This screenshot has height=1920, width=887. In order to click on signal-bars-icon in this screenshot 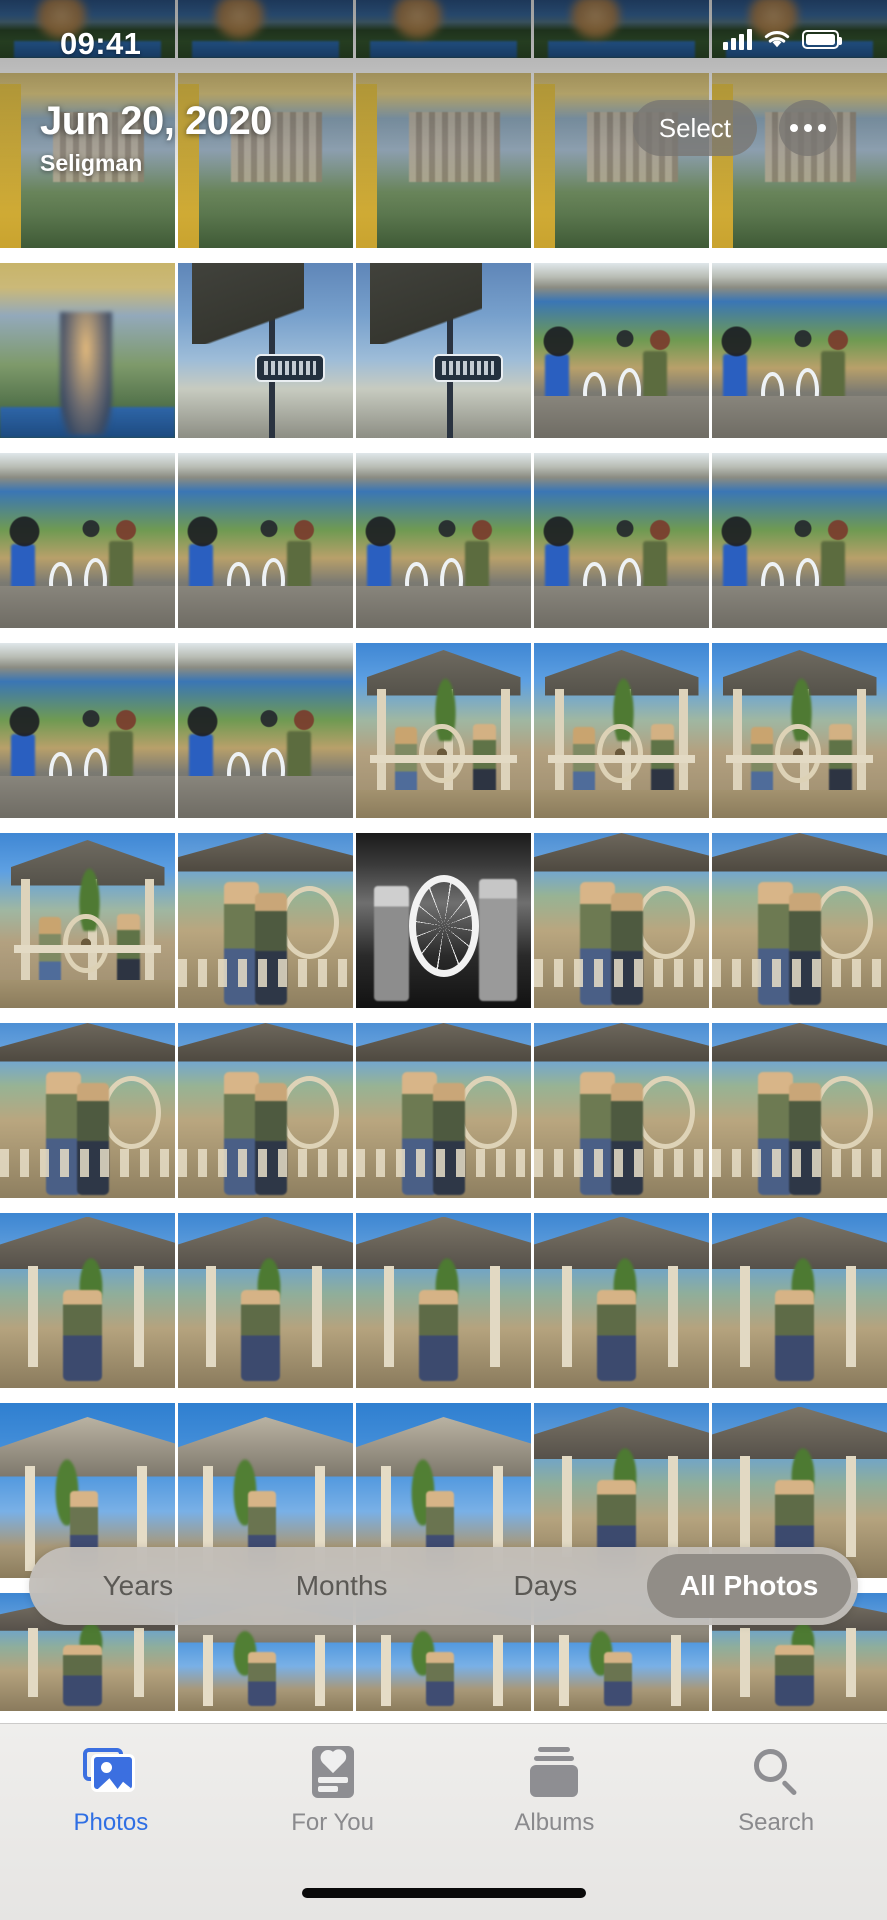, I will do `click(737, 39)`.